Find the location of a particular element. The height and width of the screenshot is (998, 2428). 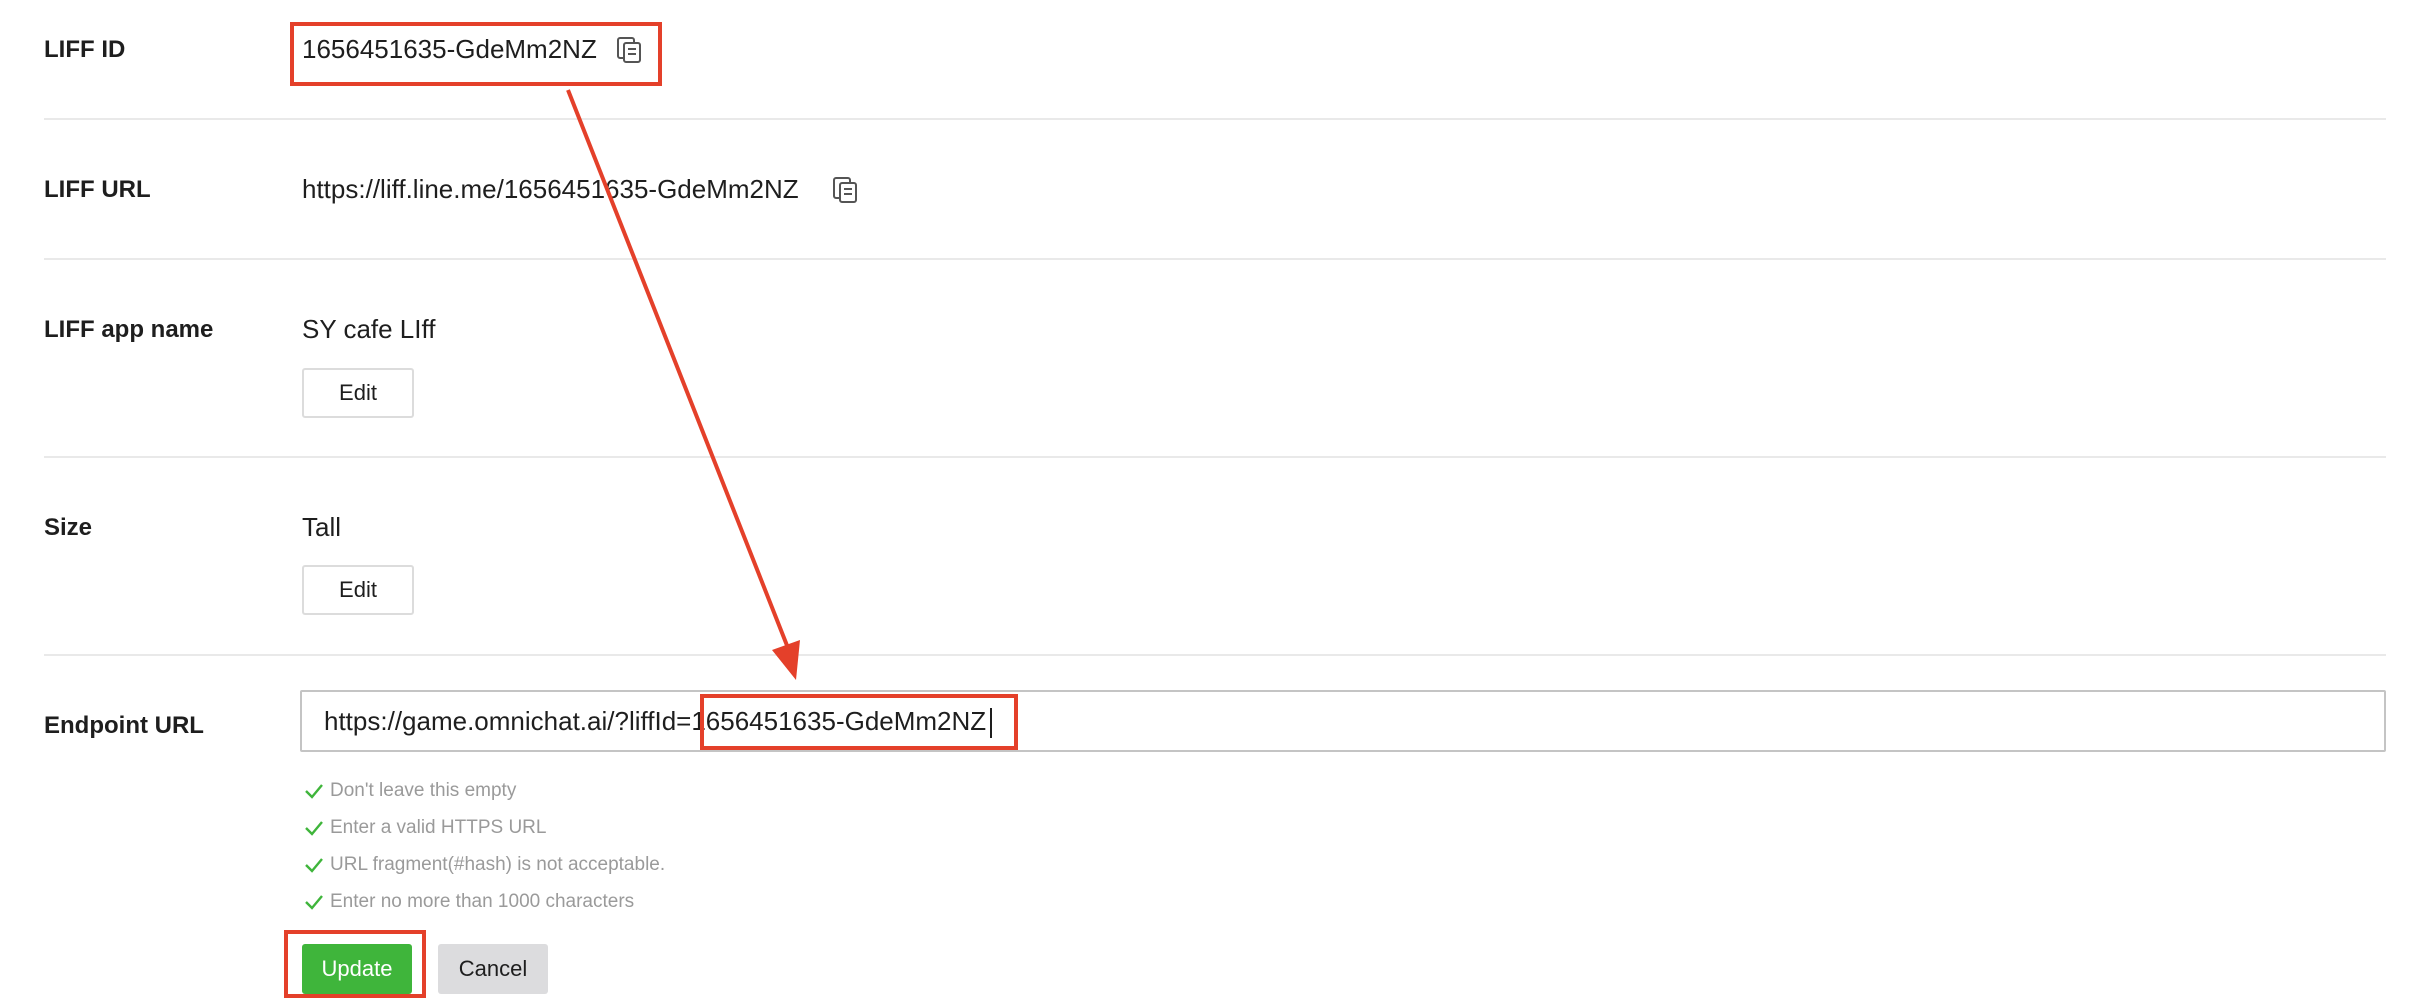

cancel-button: Cancel is located at coordinates (493, 969).